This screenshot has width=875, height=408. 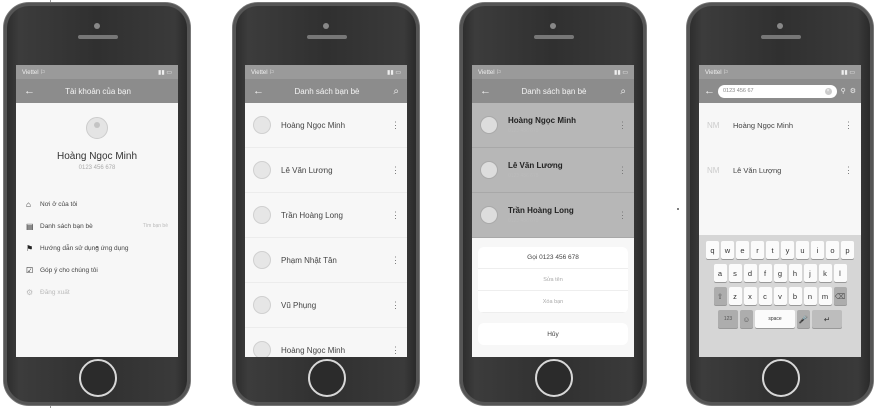 What do you see at coordinates (763, 125) in the screenshot?
I see `result-name: Hoàng Ngọc Minh` at bounding box center [763, 125].